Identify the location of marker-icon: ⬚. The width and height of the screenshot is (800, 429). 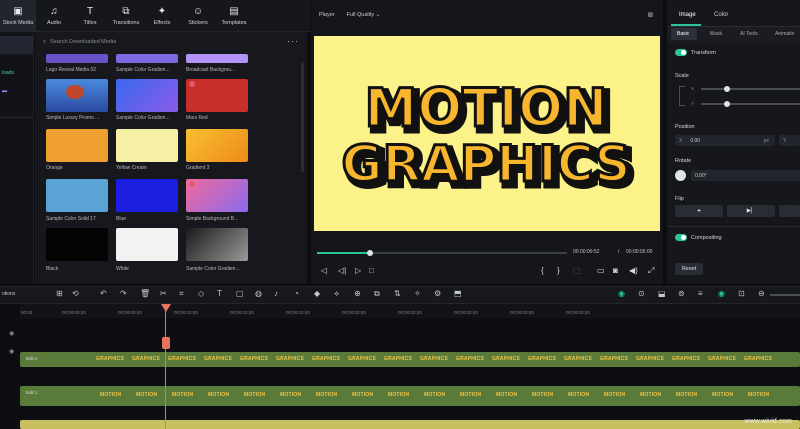
(577, 270).